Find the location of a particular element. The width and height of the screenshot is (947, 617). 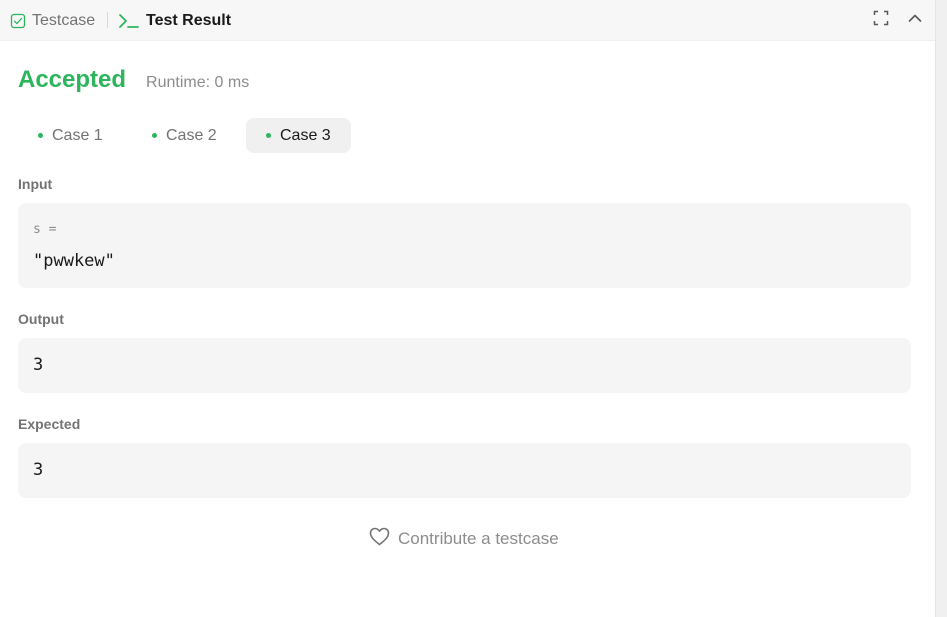

expected-label: Expected is located at coordinates (49, 424).